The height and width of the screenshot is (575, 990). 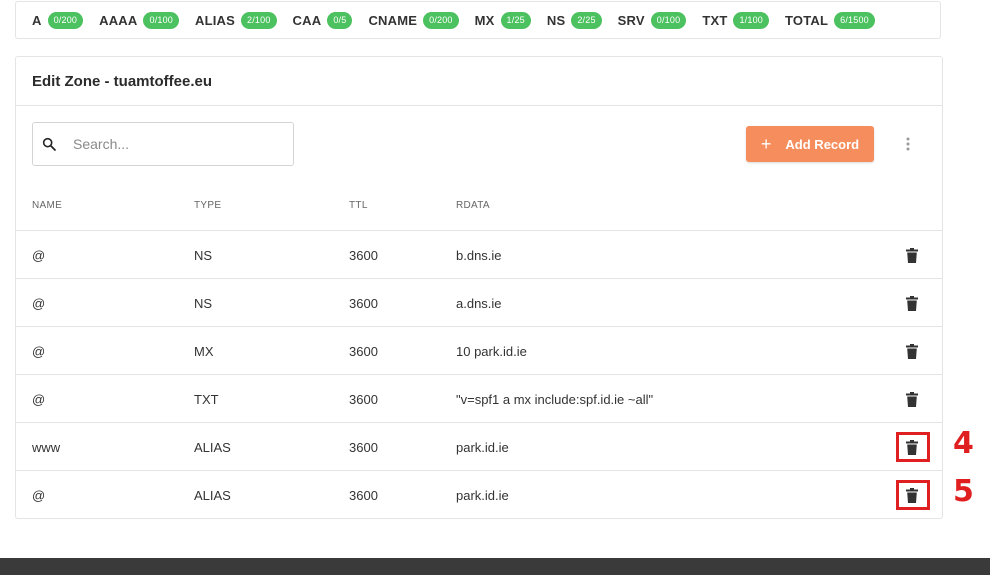 I want to click on add-record-button: + Add Record, so click(x=810, y=144).